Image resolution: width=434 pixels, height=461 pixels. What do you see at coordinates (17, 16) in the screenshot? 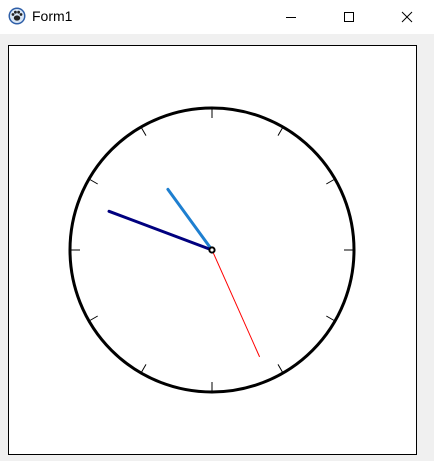
I see `paw-app-icon` at bounding box center [17, 16].